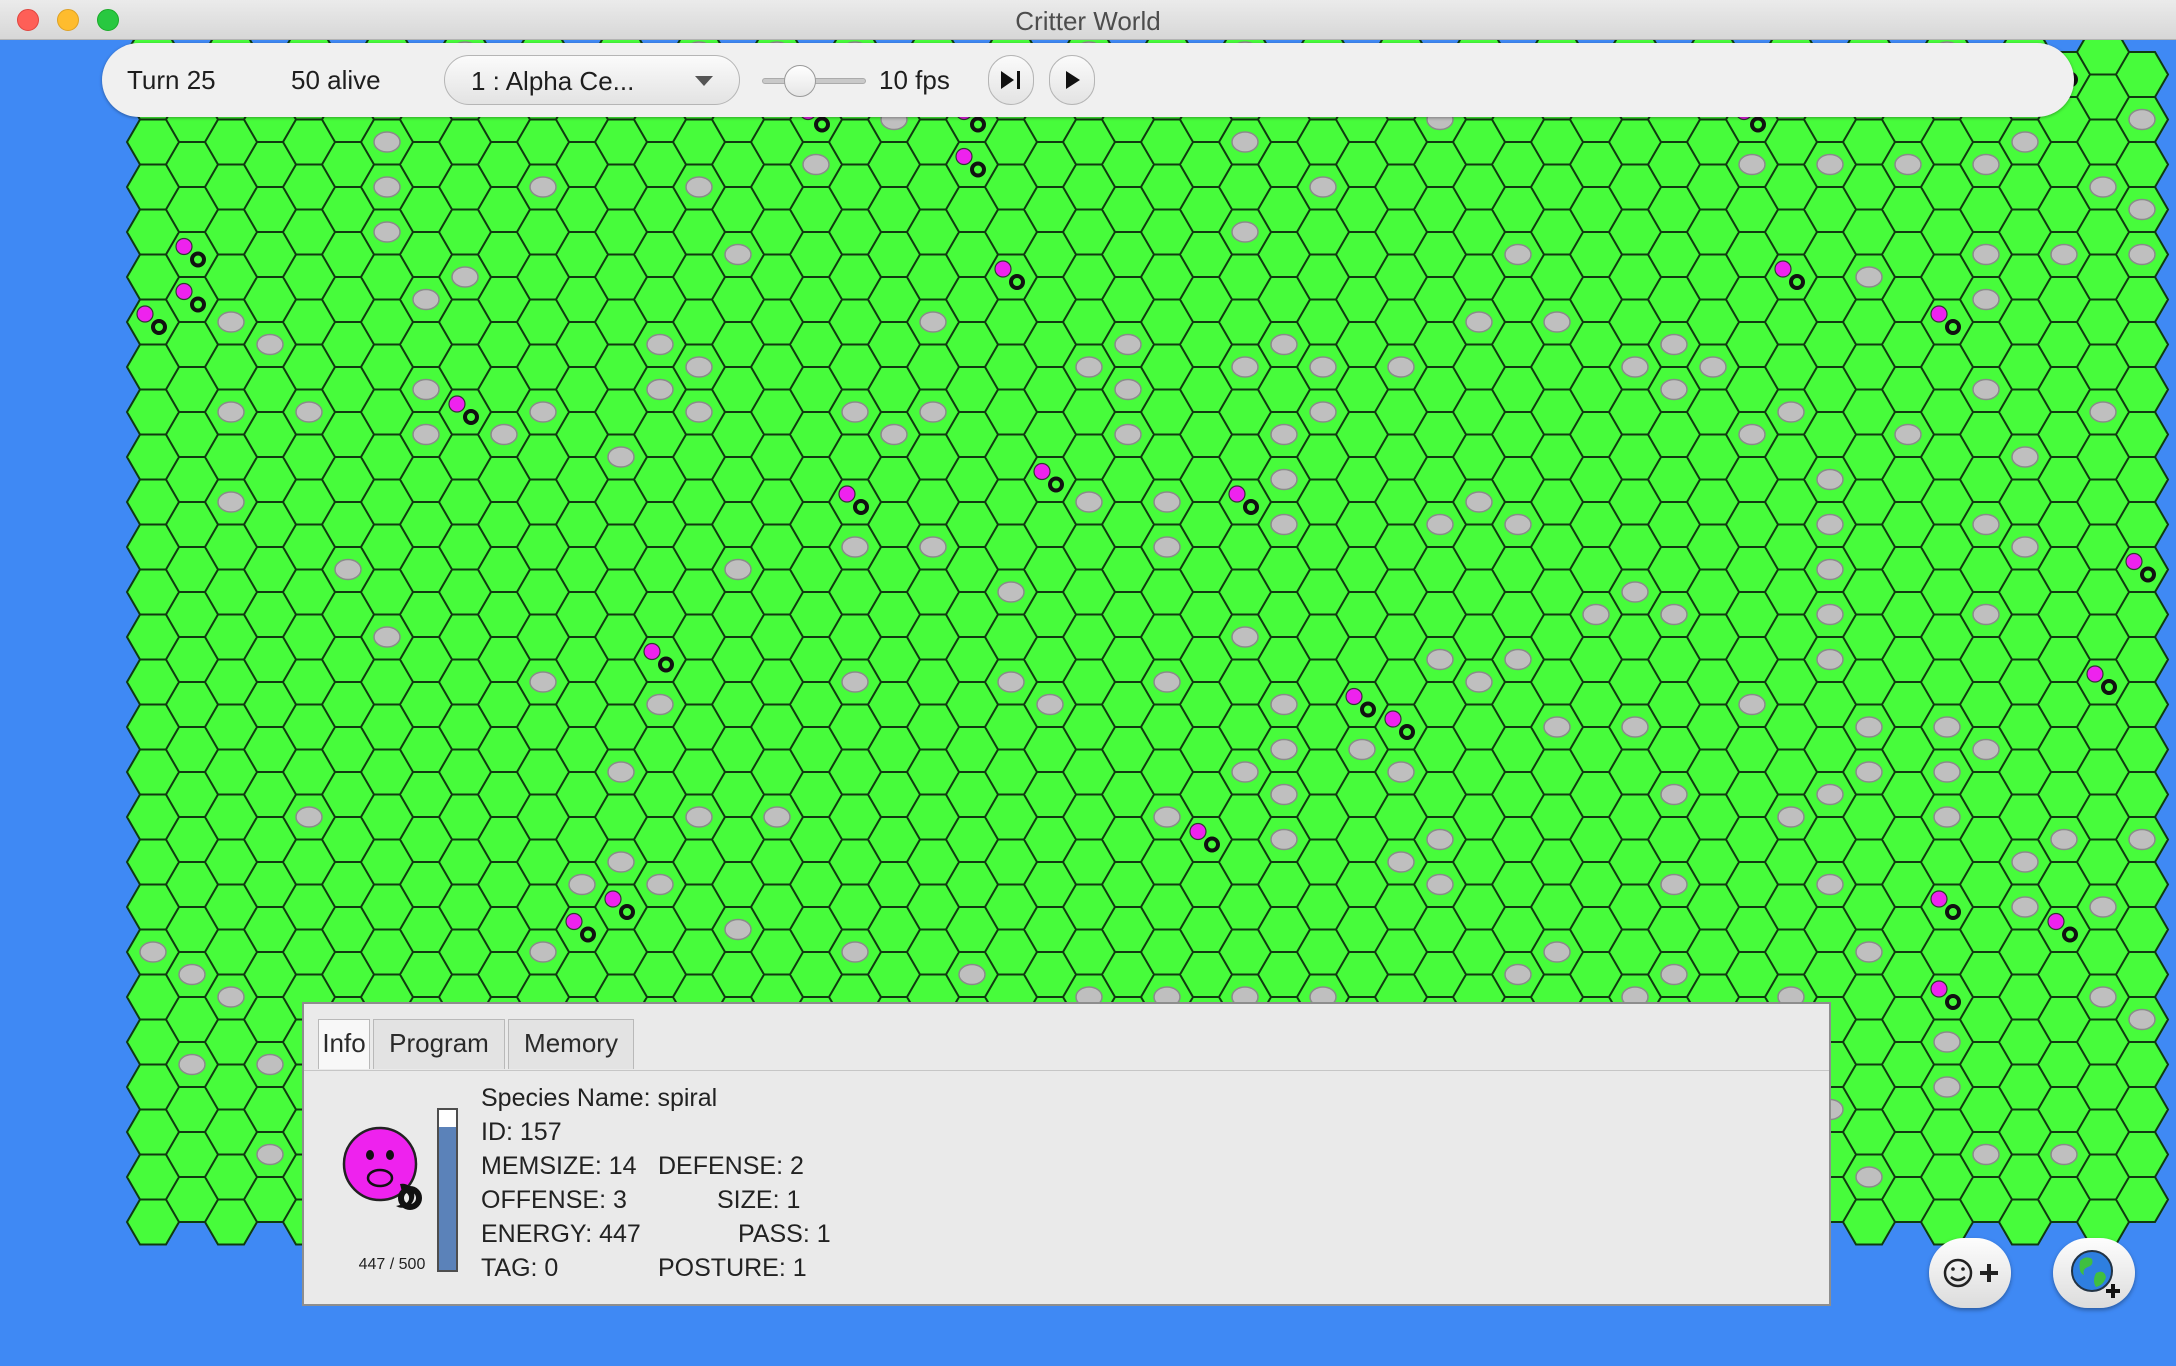 This screenshot has height=1366, width=2176. I want to click on load-world-button, so click(2094, 1273).